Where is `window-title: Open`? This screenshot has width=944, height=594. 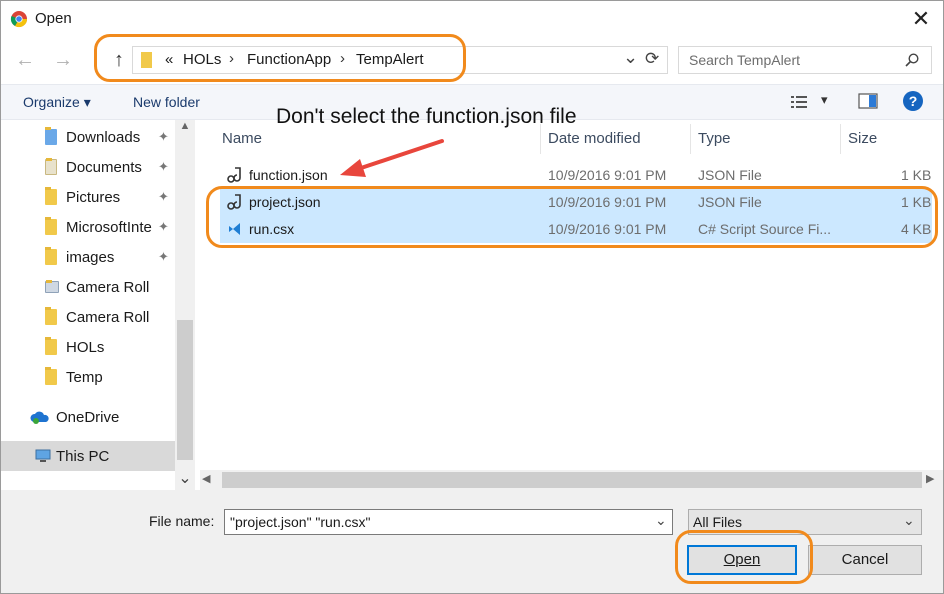
window-title: Open is located at coordinates (53, 18).